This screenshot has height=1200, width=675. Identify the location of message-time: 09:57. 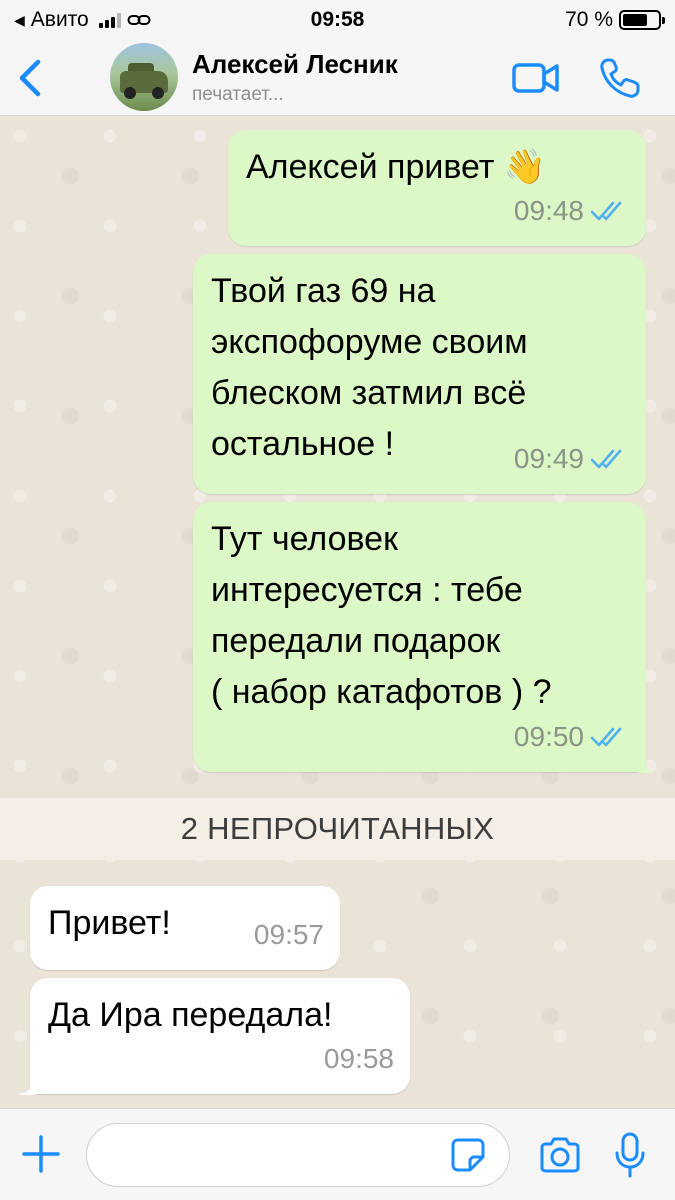
(288, 934).